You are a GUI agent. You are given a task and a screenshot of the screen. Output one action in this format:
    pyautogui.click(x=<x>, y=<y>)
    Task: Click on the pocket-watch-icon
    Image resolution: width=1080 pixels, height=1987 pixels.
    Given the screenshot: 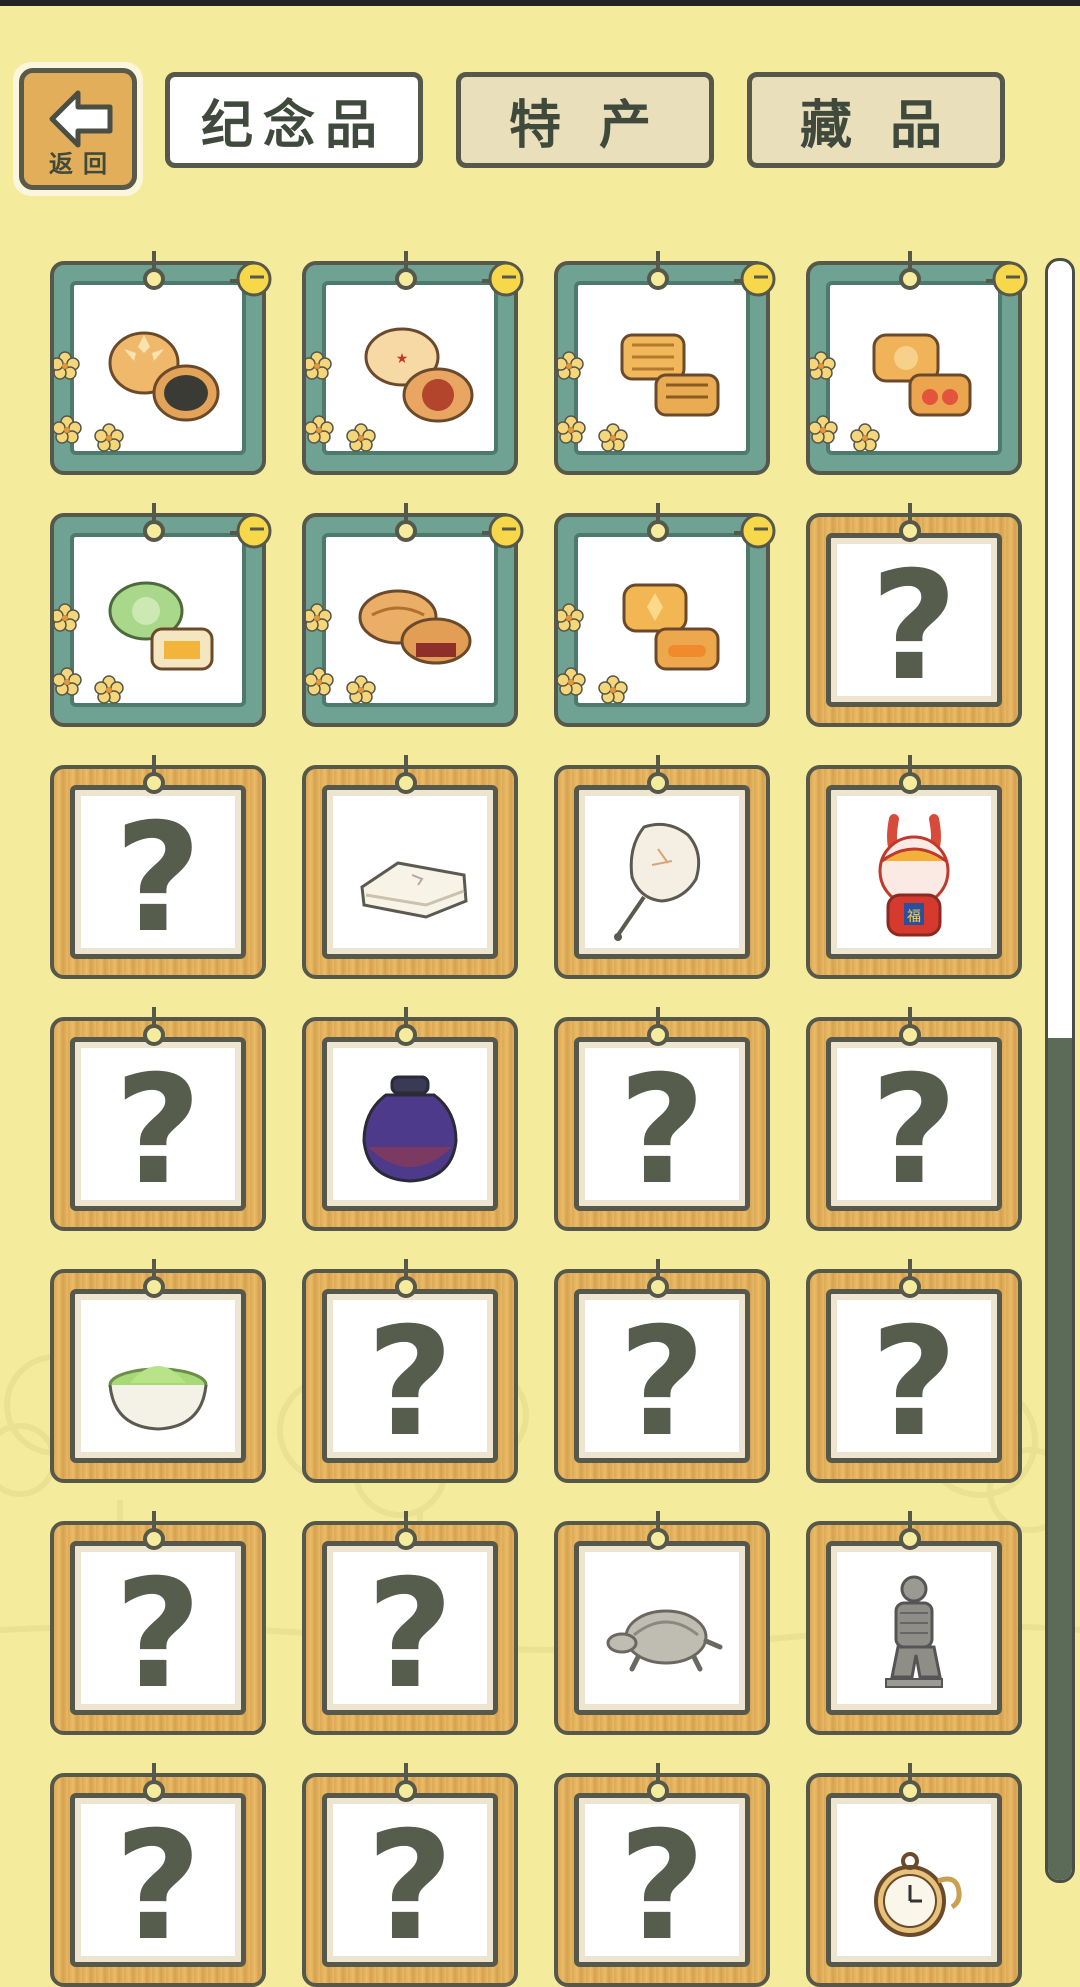 What is the action you would take?
    pyautogui.click(x=918, y=1894)
    